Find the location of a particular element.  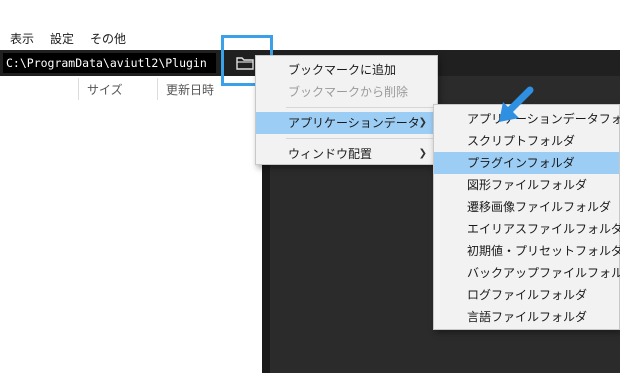

menu-item-window-layout-label: ウィンドウ配置 is located at coordinates (330, 154).